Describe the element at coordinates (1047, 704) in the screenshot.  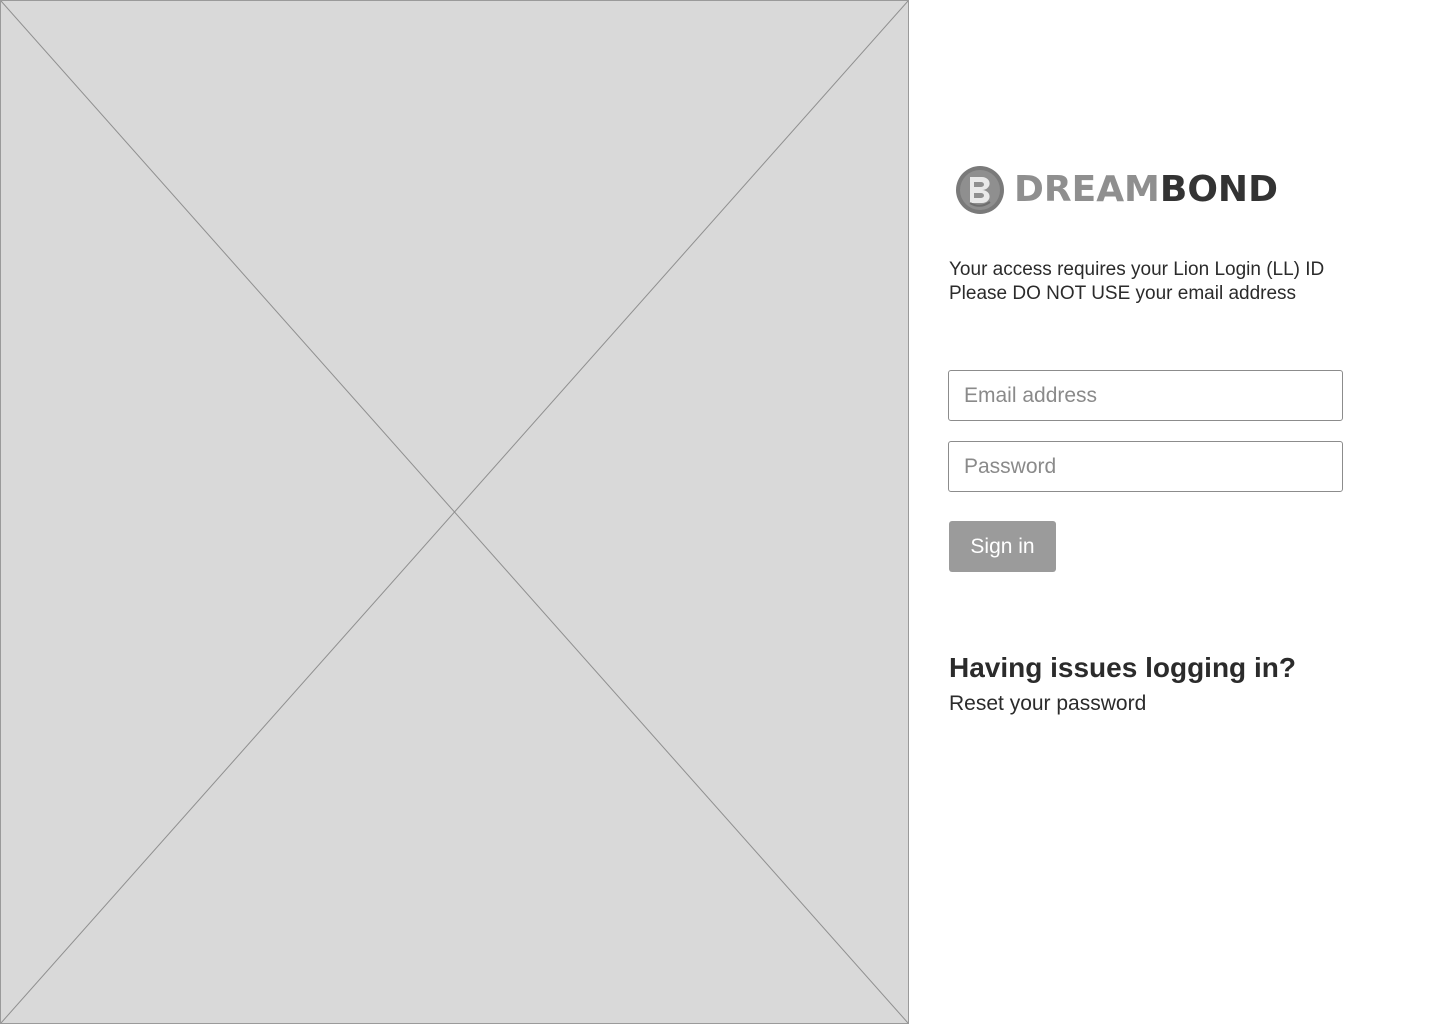
I see `reset-password-link: Reset your password` at that location.